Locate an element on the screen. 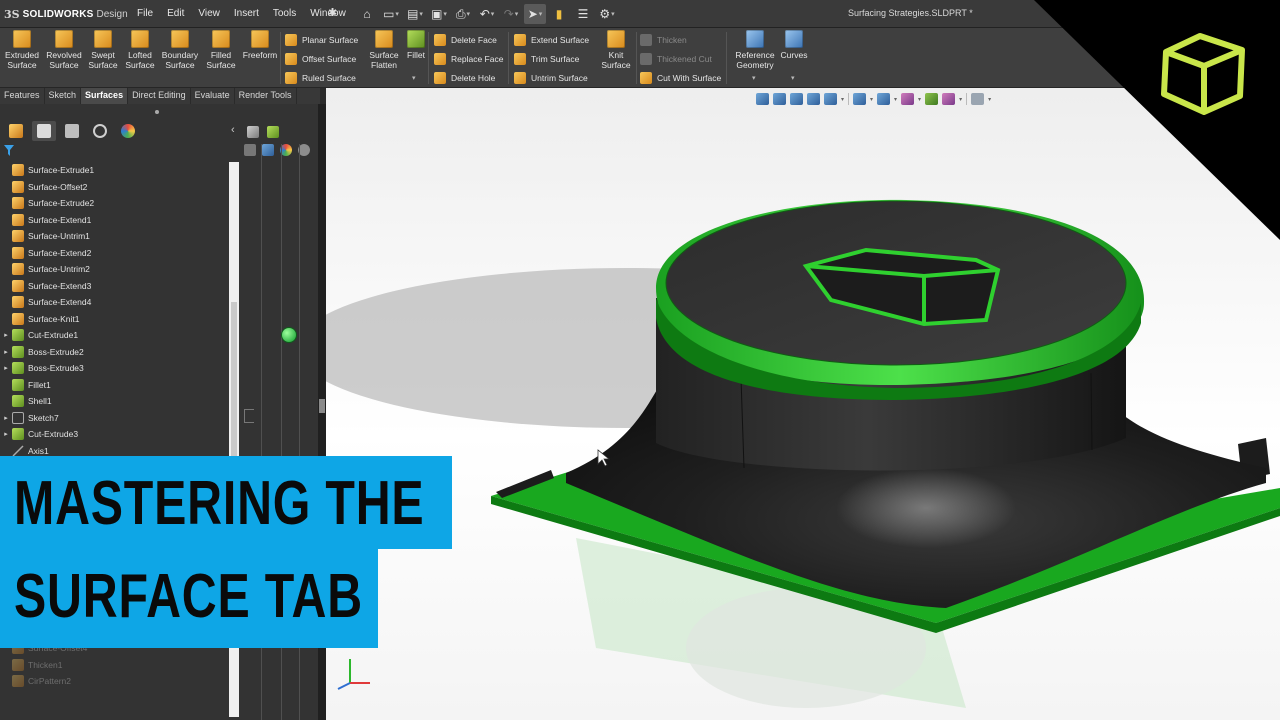  tree-item: Surface-Extrude2 is located at coordinates (47, 203).